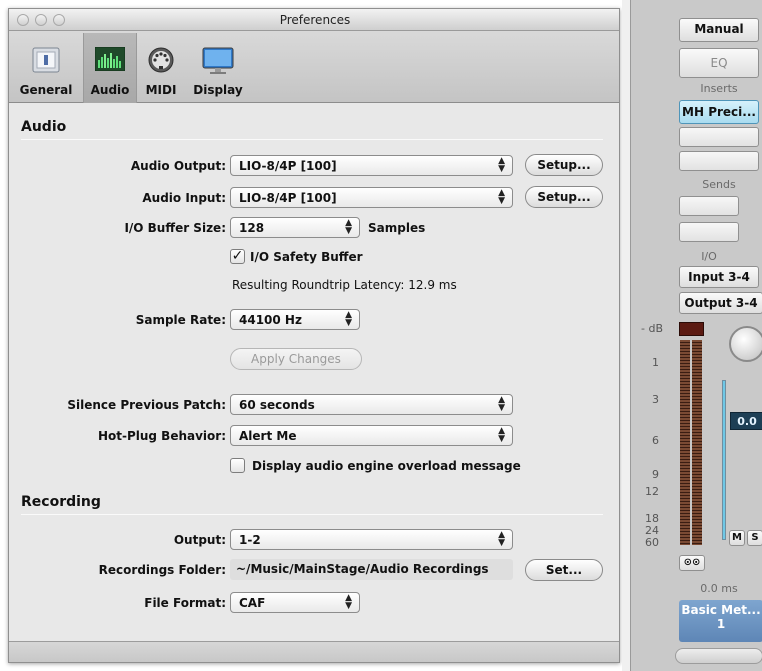 The image size is (762, 671). What do you see at coordinates (386, 466) in the screenshot?
I see `overload-message-label: Display audio engine overload message` at bounding box center [386, 466].